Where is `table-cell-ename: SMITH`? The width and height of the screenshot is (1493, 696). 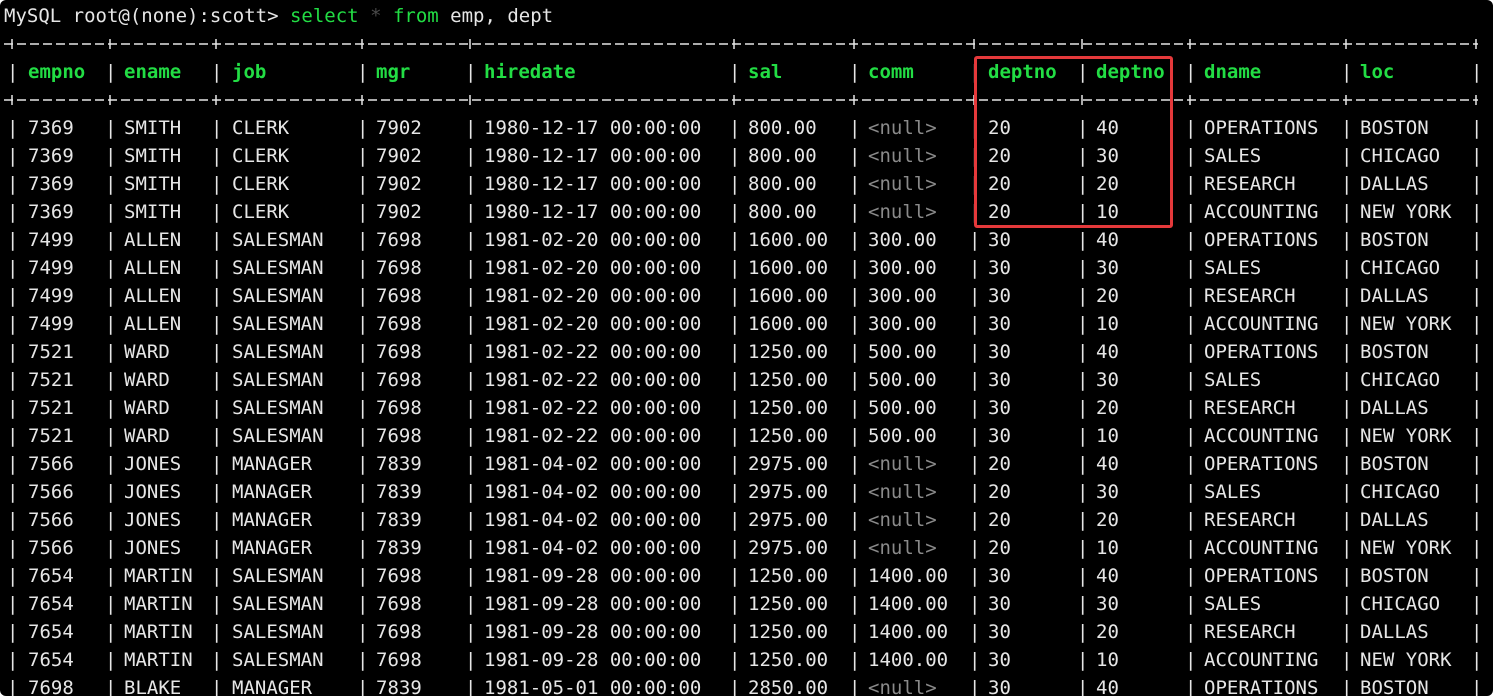 table-cell-ename: SMITH is located at coordinates (153, 184).